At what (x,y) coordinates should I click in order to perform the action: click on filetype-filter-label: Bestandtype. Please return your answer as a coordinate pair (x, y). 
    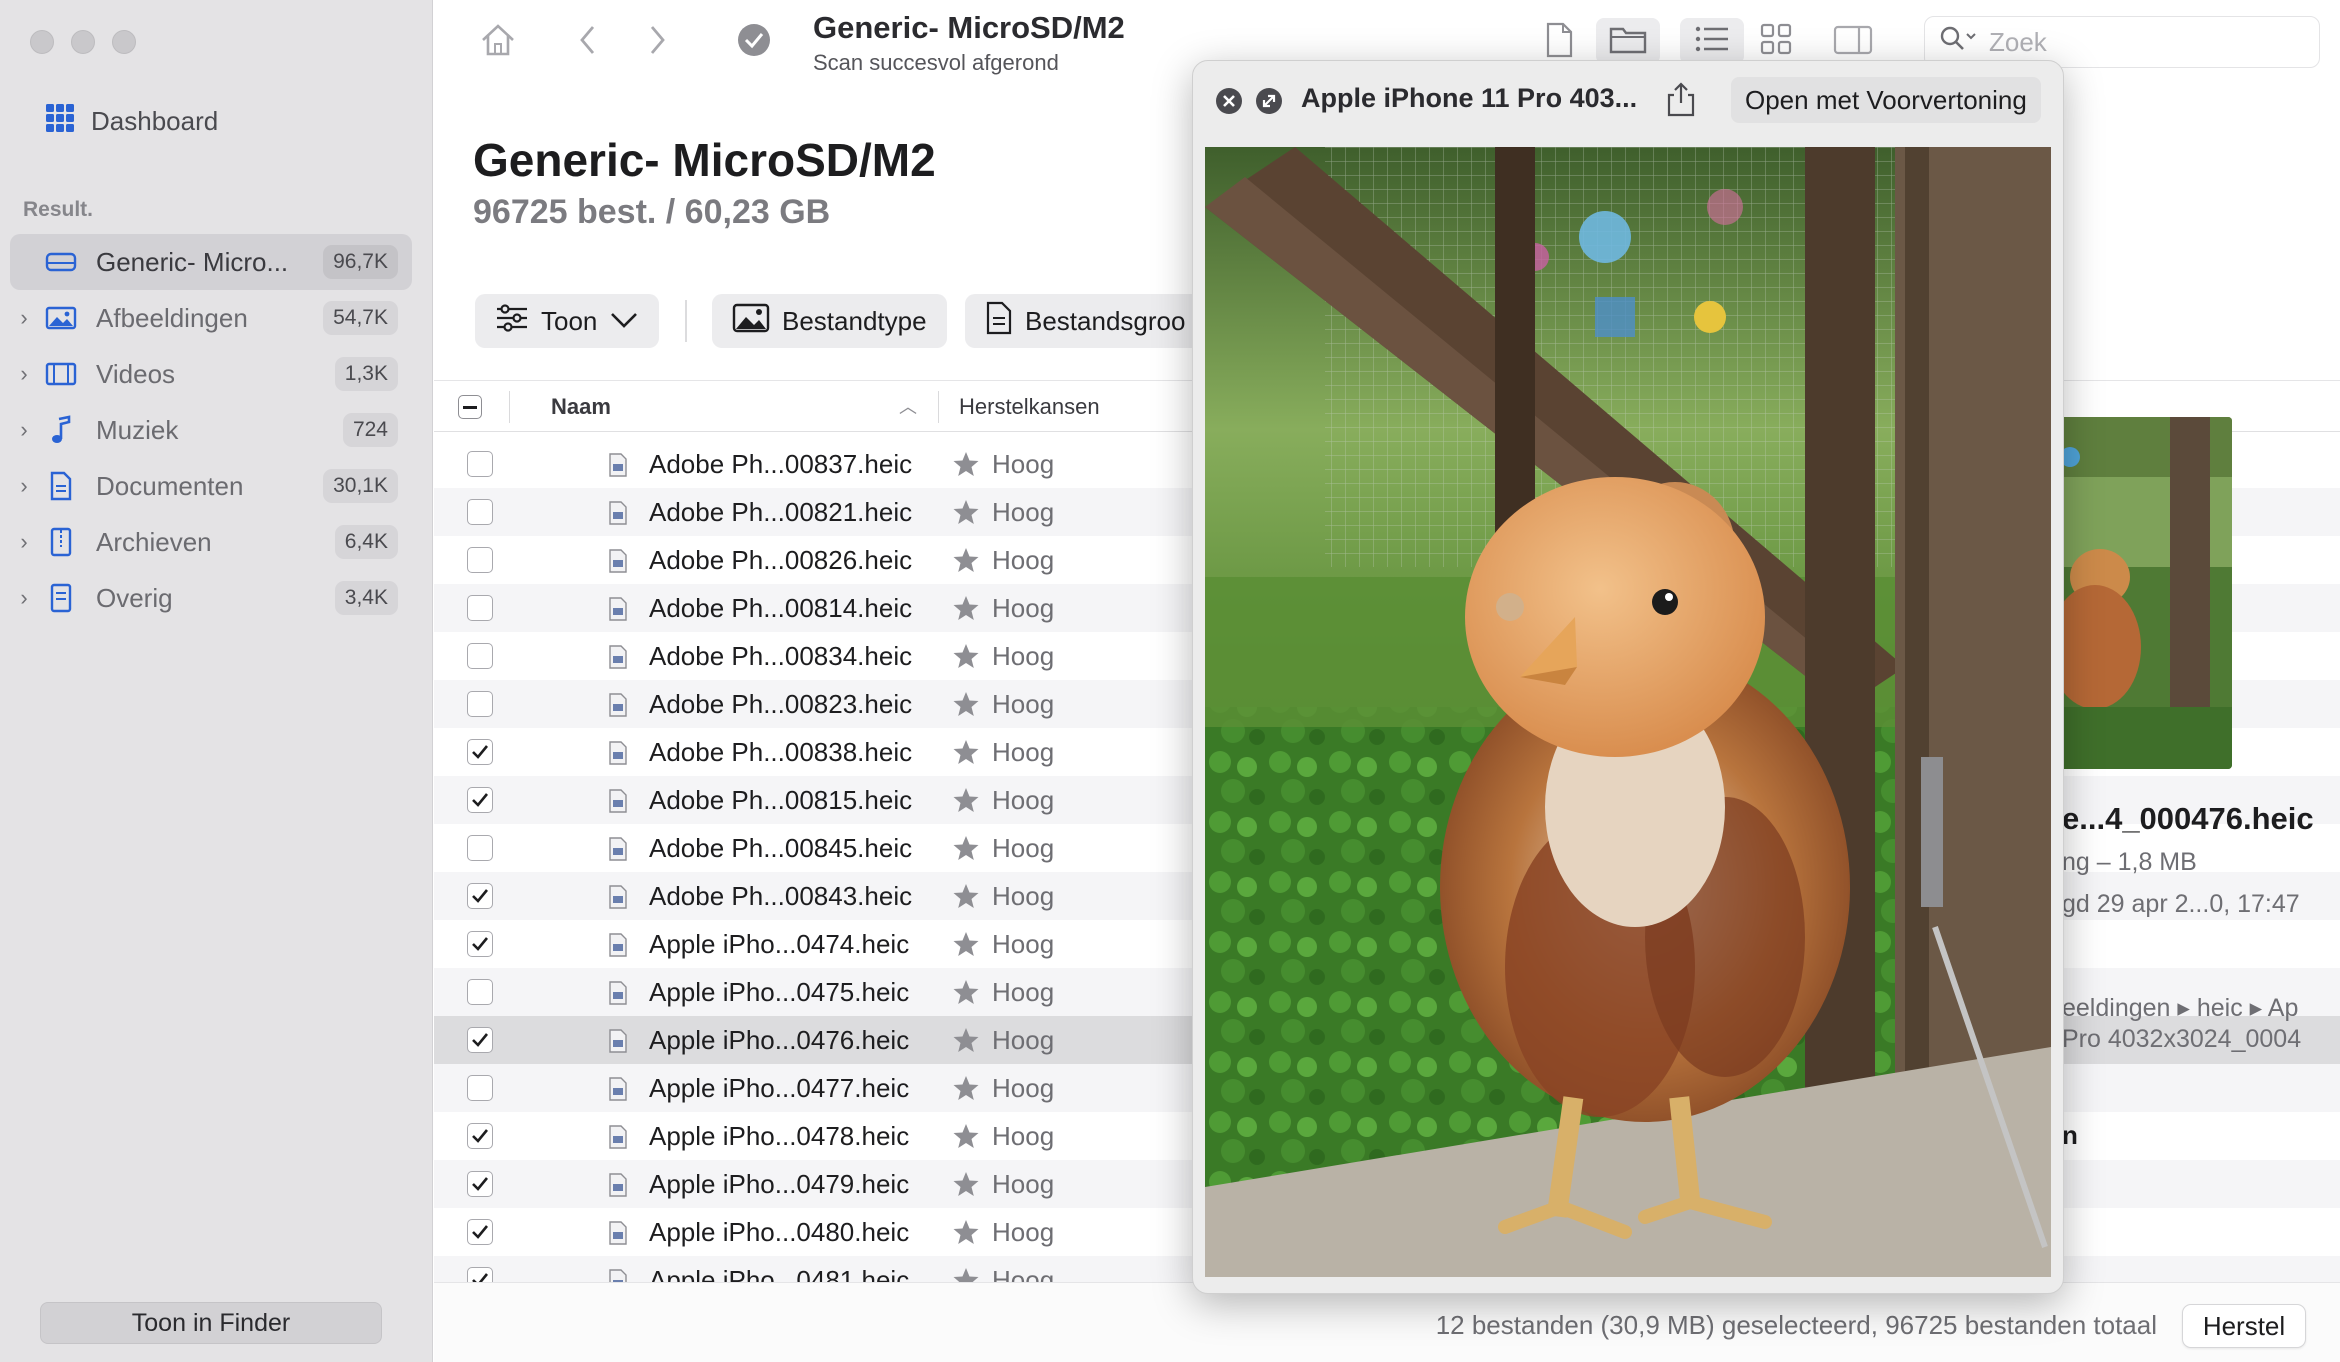
    Looking at the image, I should click on (854, 320).